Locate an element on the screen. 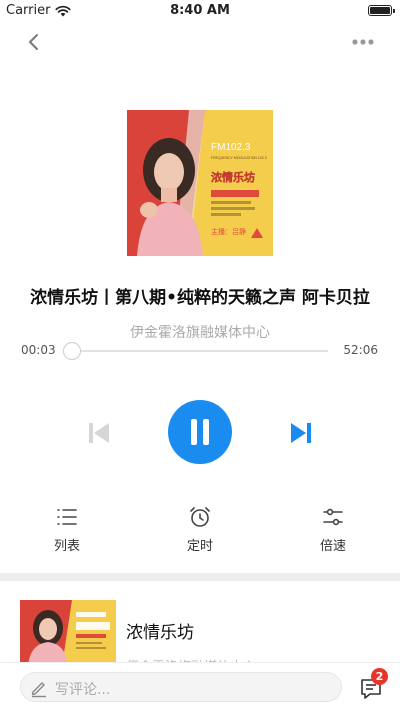  progress-track is located at coordinates (196, 351).